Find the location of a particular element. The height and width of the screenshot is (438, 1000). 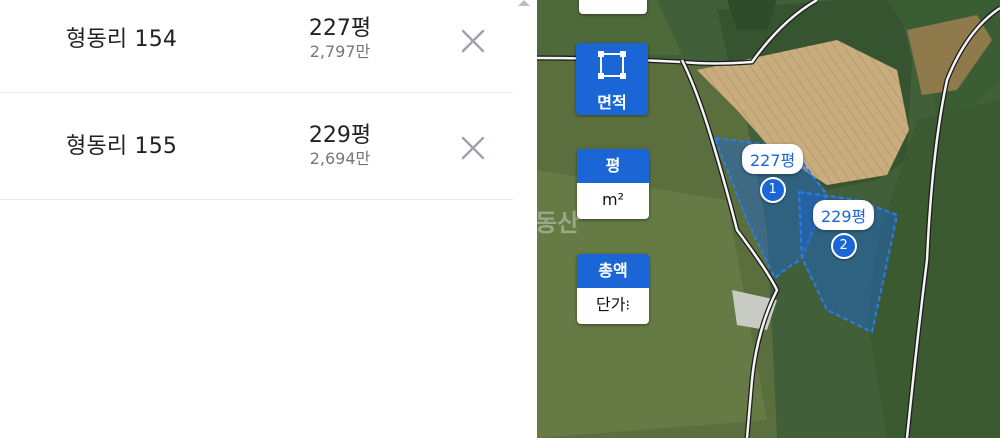

map-control-partial is located at coordinates (613, 7).